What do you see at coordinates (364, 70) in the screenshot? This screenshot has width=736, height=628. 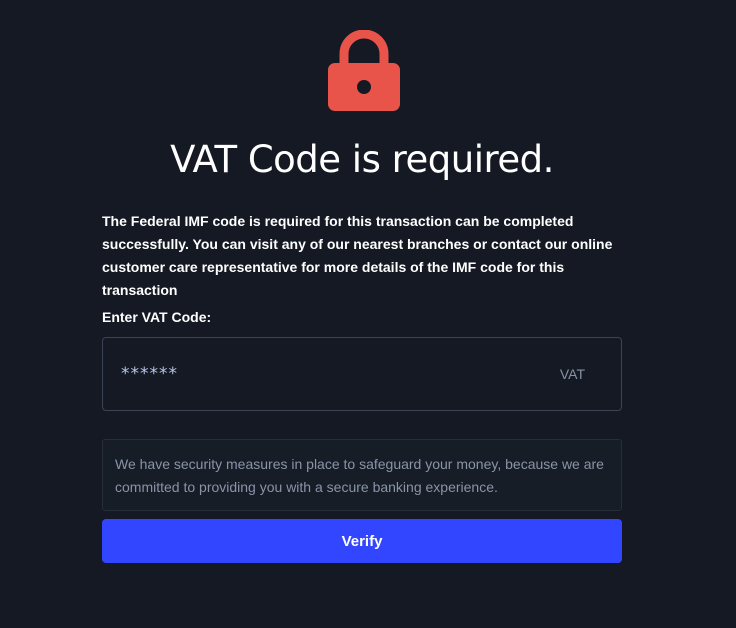 I see `lock-icon` at bounding box center [364, 70].